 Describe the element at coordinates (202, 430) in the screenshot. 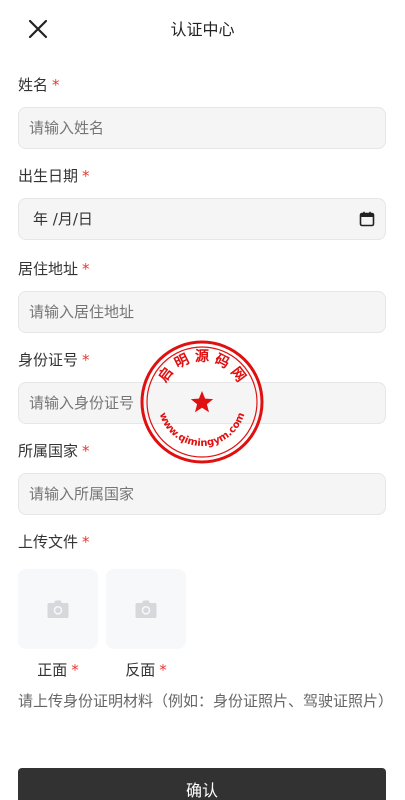

I see `watermark-bottom-text: www.qimingym.com` at that location.